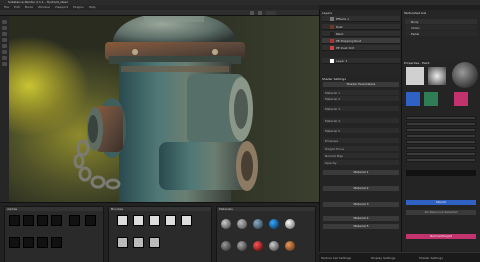 The height and width of the screenshot is (262, 480). What do you see at coordinates (361, 172) in the screenshot?
I see `material-section: Material 1` at bounding box center [361, 172].